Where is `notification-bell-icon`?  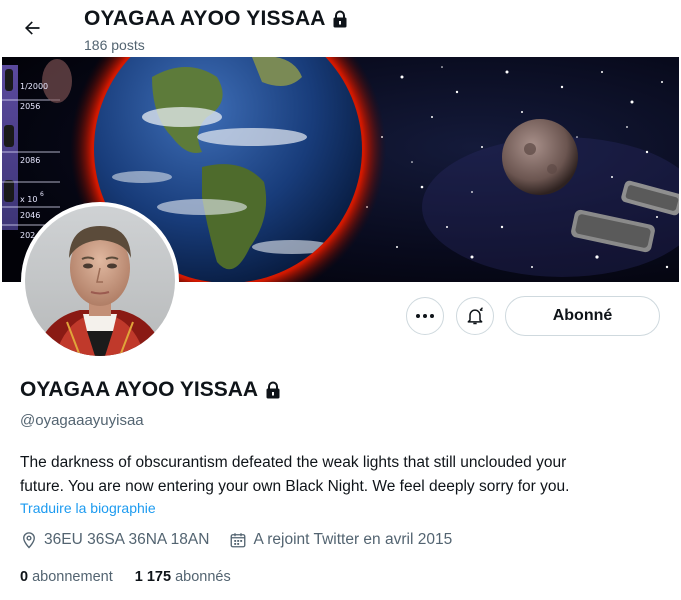
notification-bell-icon is located at coordinates (475, 316).